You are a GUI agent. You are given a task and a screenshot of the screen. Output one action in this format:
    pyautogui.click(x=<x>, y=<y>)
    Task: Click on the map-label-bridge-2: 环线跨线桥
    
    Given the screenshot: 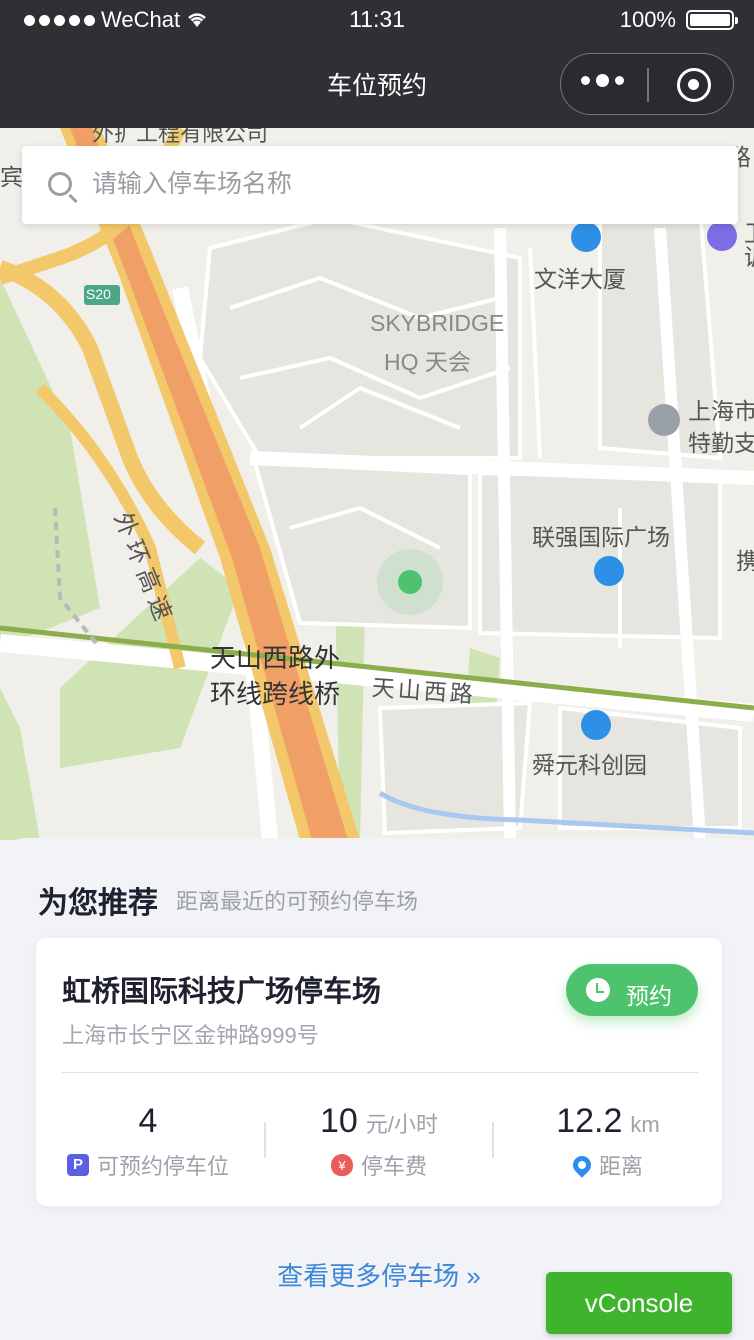 What is the action you would take?
    pyautogui.click(x=275, y=694)
    